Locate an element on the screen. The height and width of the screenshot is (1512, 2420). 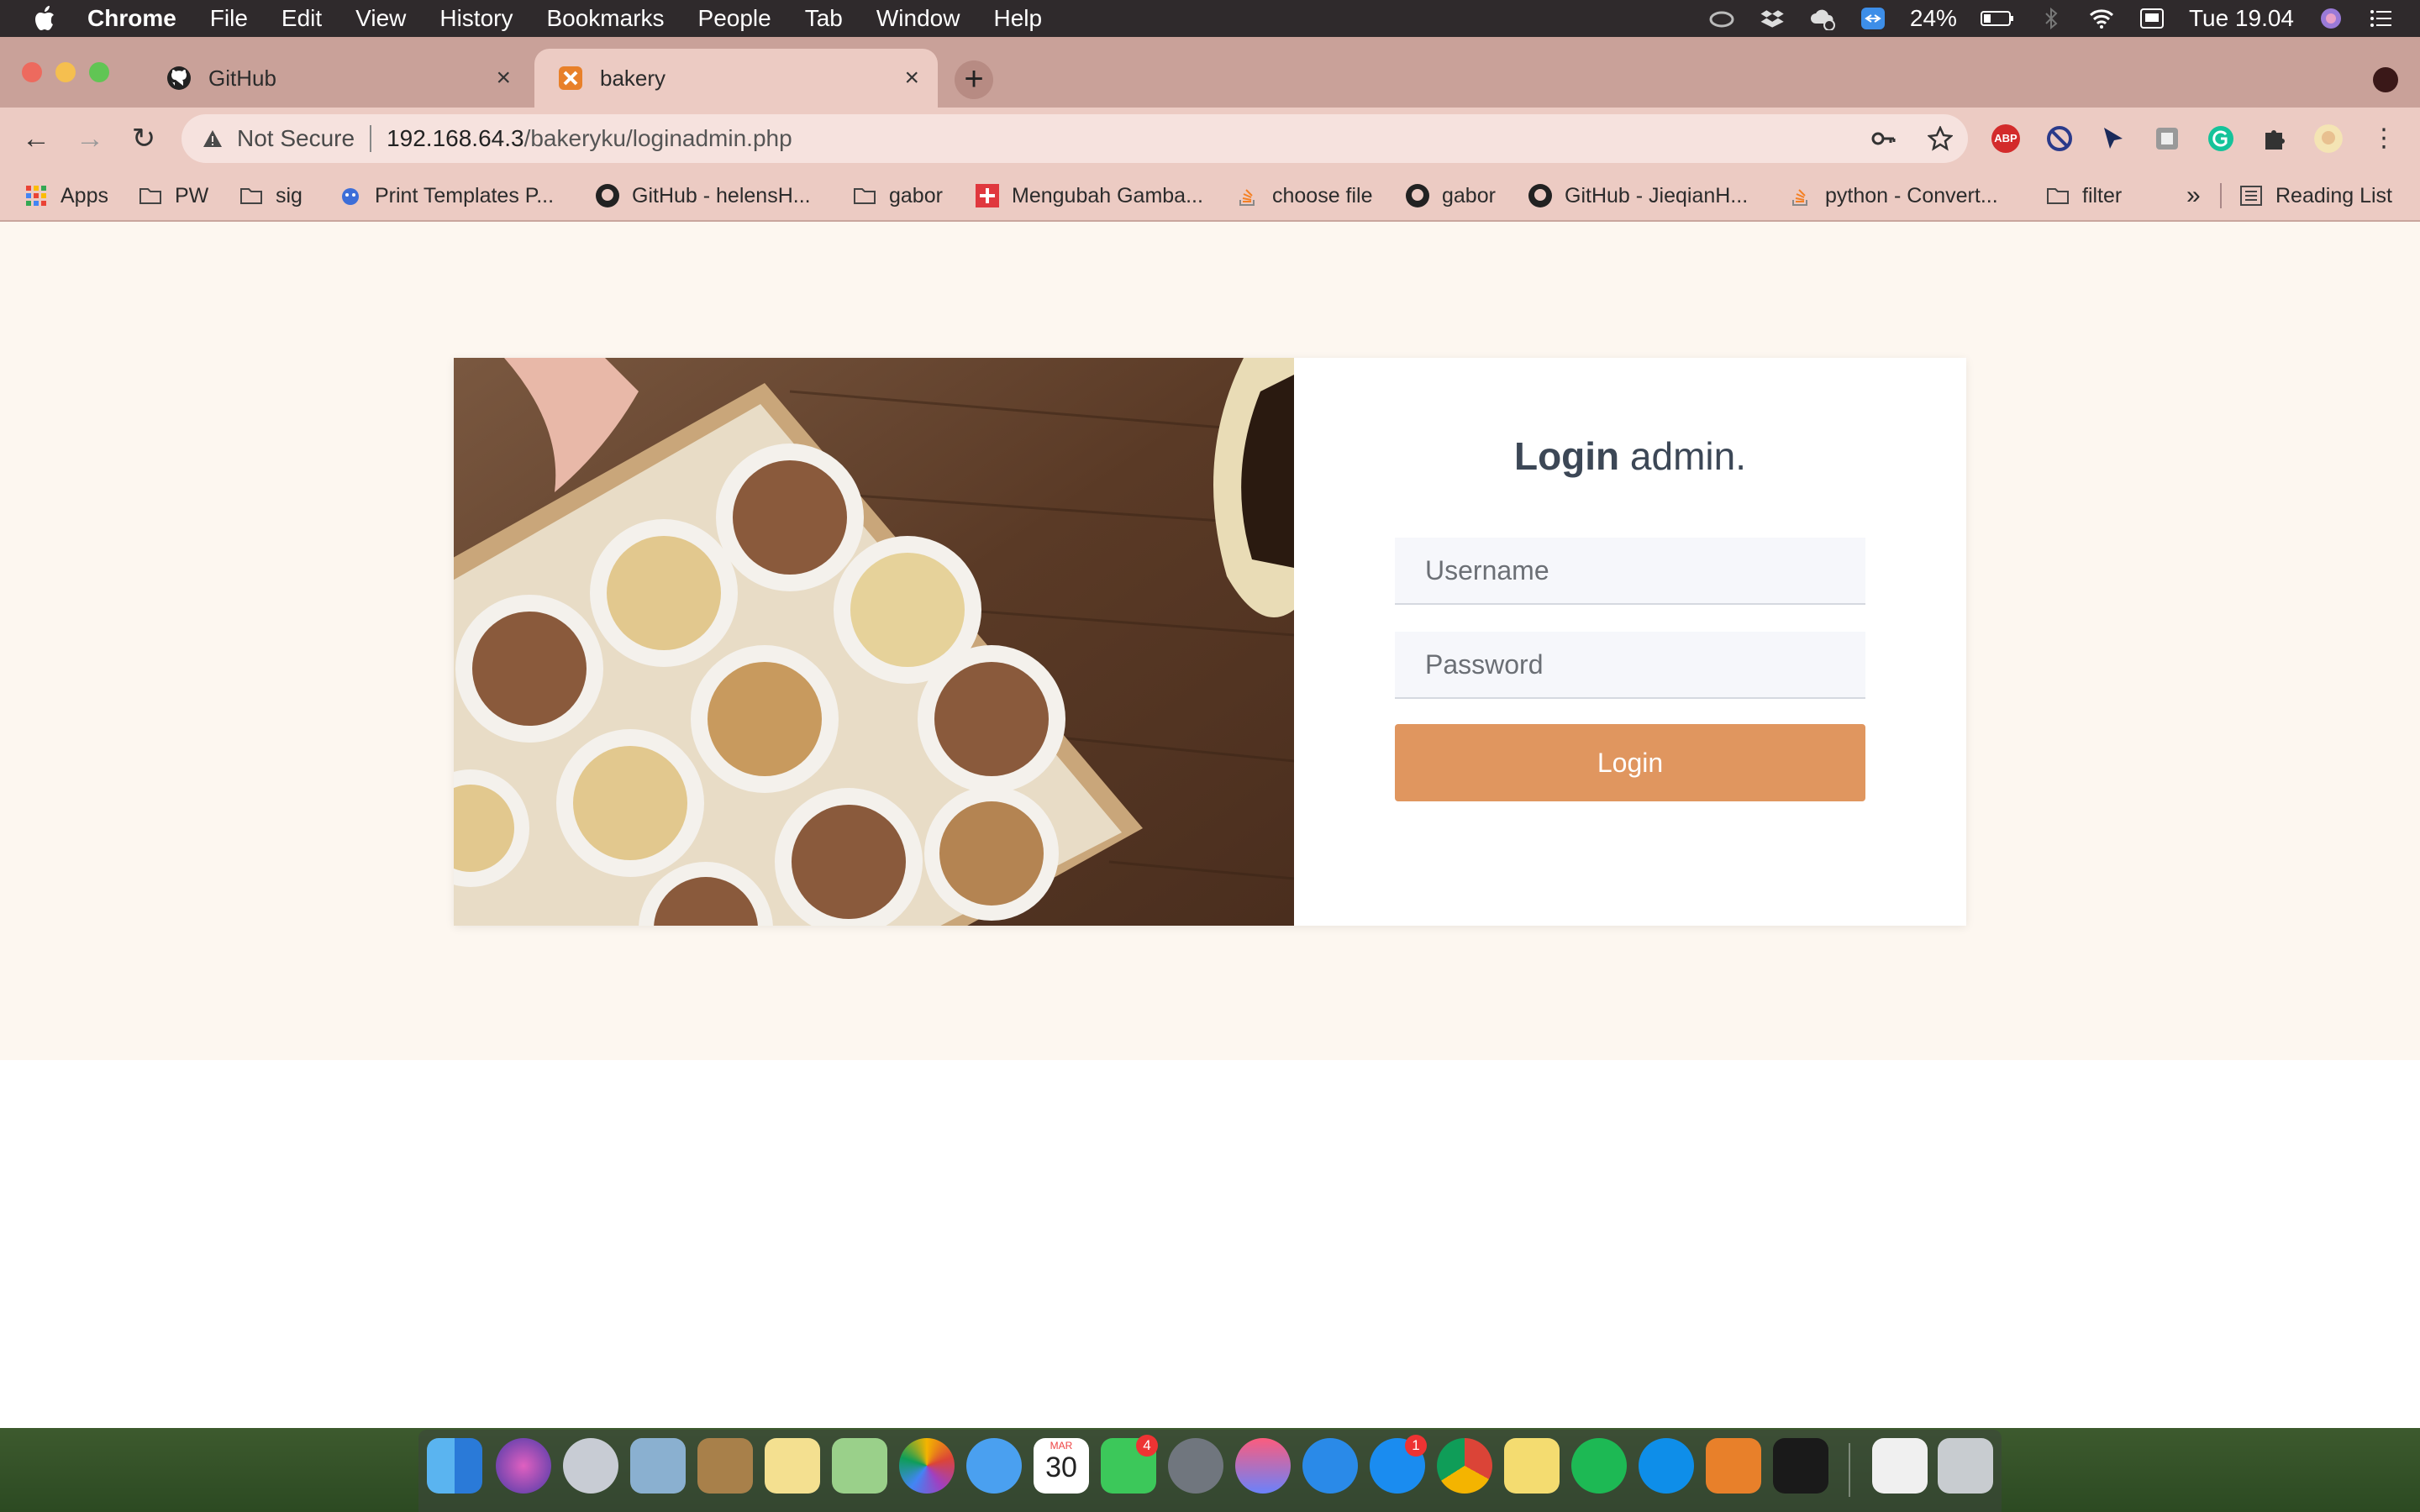
grammarly-icon is located at coordinates (2221, 138).